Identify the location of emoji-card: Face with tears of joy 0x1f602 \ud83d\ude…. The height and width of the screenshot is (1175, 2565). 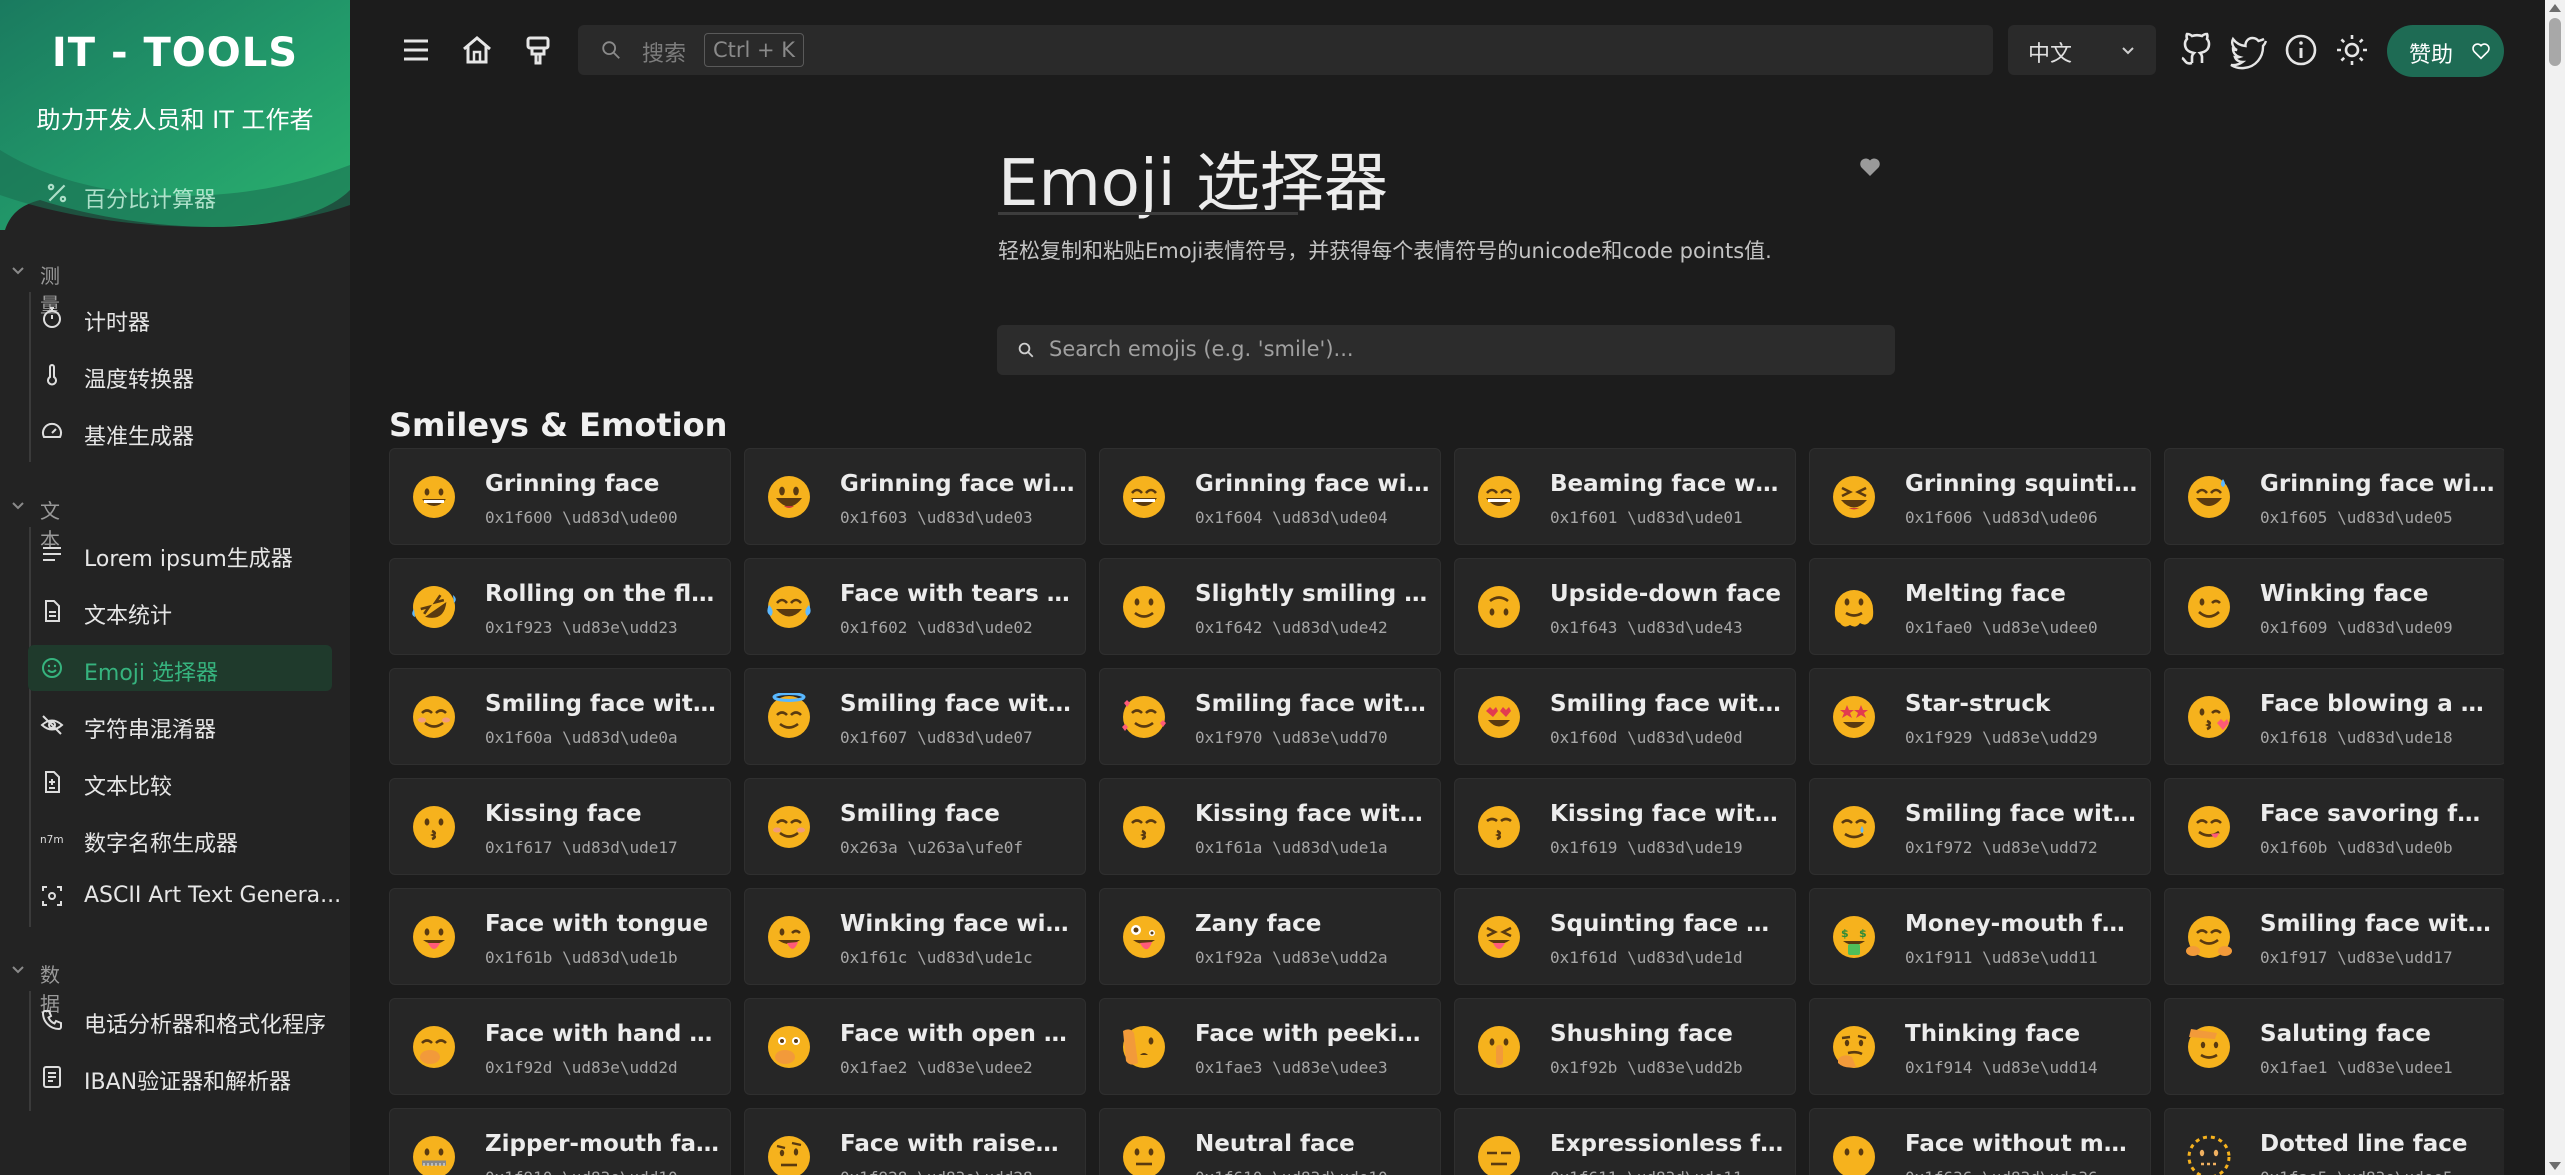
(915, 606).